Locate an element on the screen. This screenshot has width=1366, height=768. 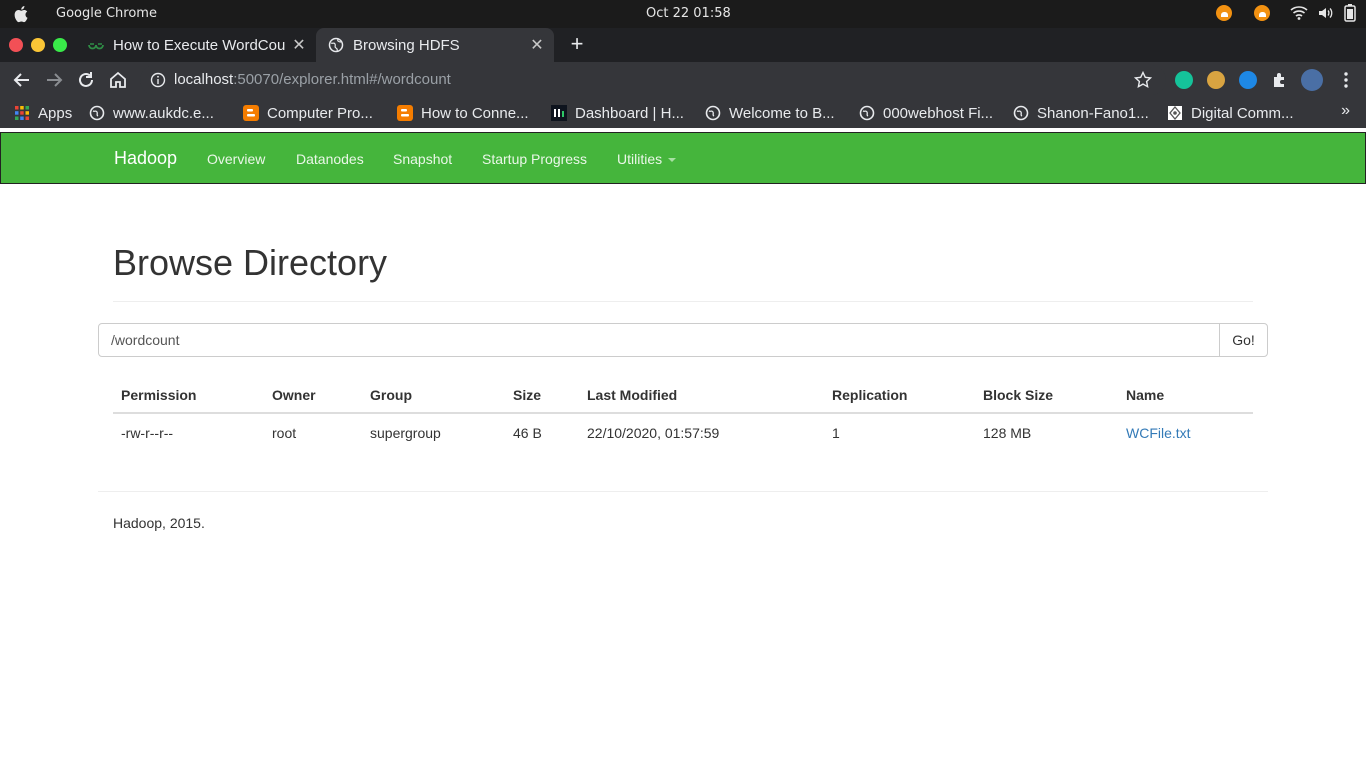
column-header-size: Size is located at coordinates (527, 395).